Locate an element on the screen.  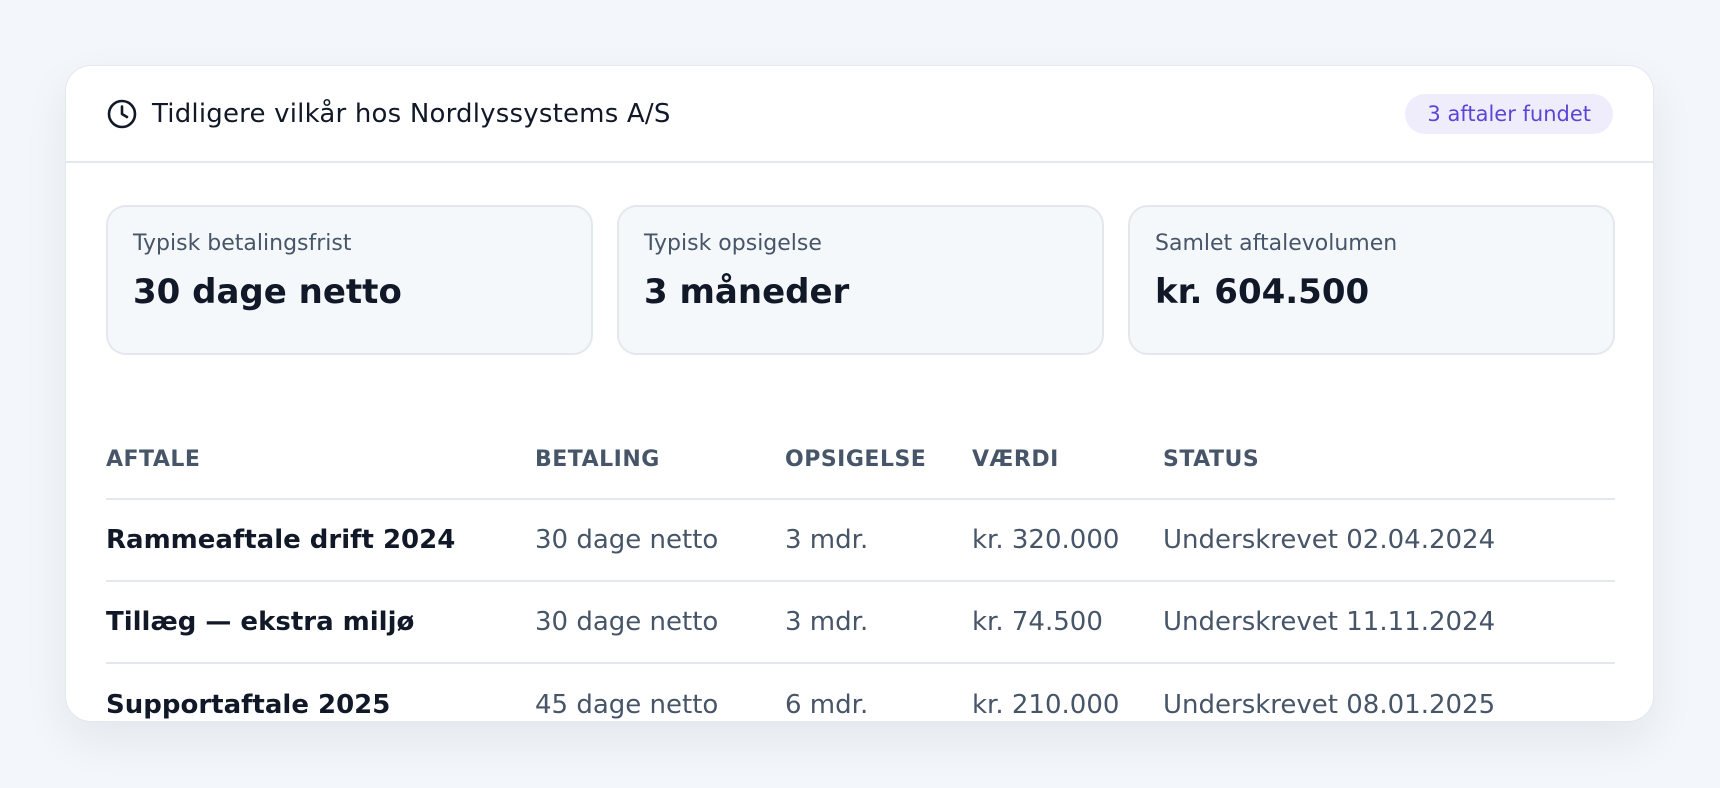
column-header-betaling: BETALING is located at coordinates (597, 459).